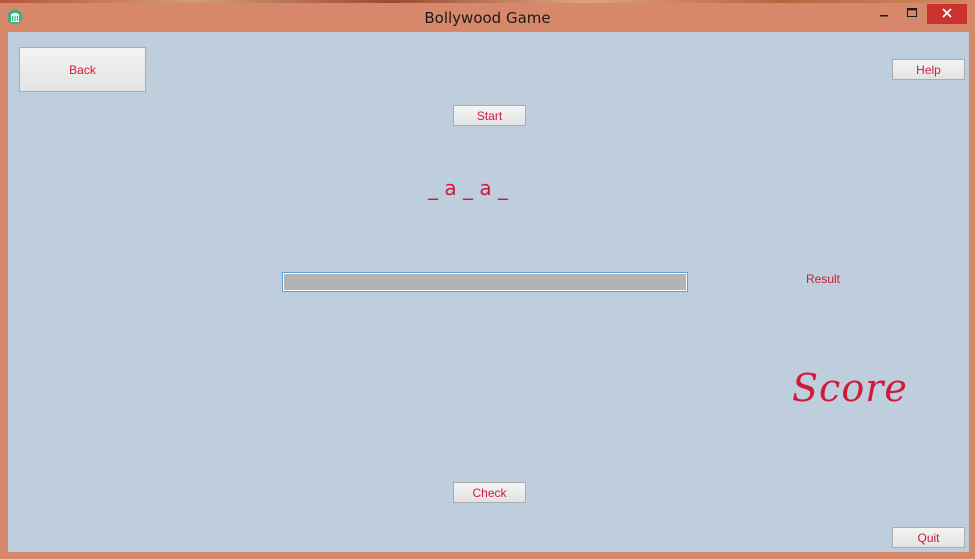 This screenshot has width=975, height=559. Describe the element at coordinates (823, 279) in the screenshot. I see `result-label: Result` at that location.